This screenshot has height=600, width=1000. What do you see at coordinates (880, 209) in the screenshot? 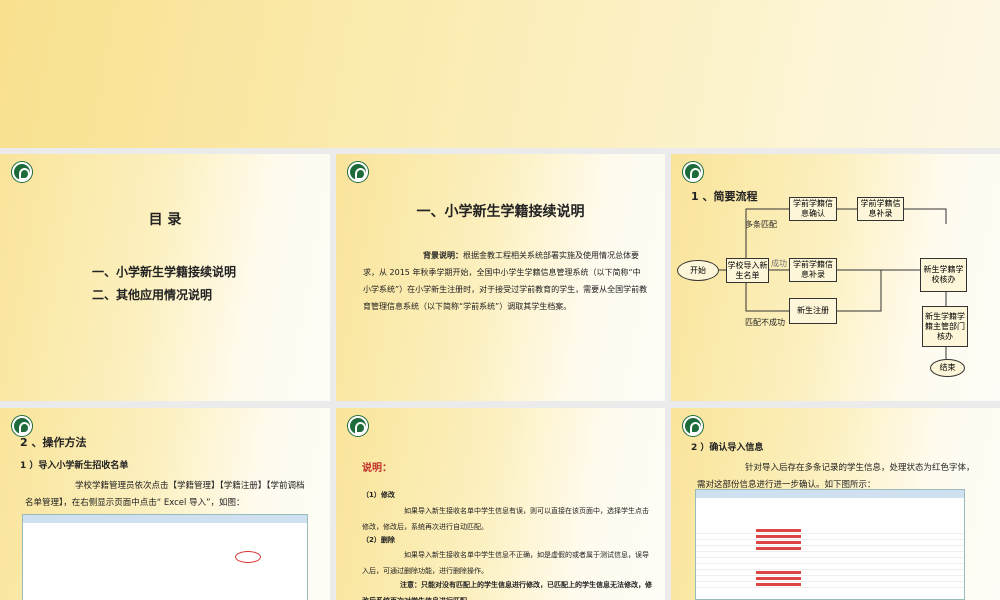
I see `flow-supp1: 学前学籍信息补录` at bounding box center [880, 209].